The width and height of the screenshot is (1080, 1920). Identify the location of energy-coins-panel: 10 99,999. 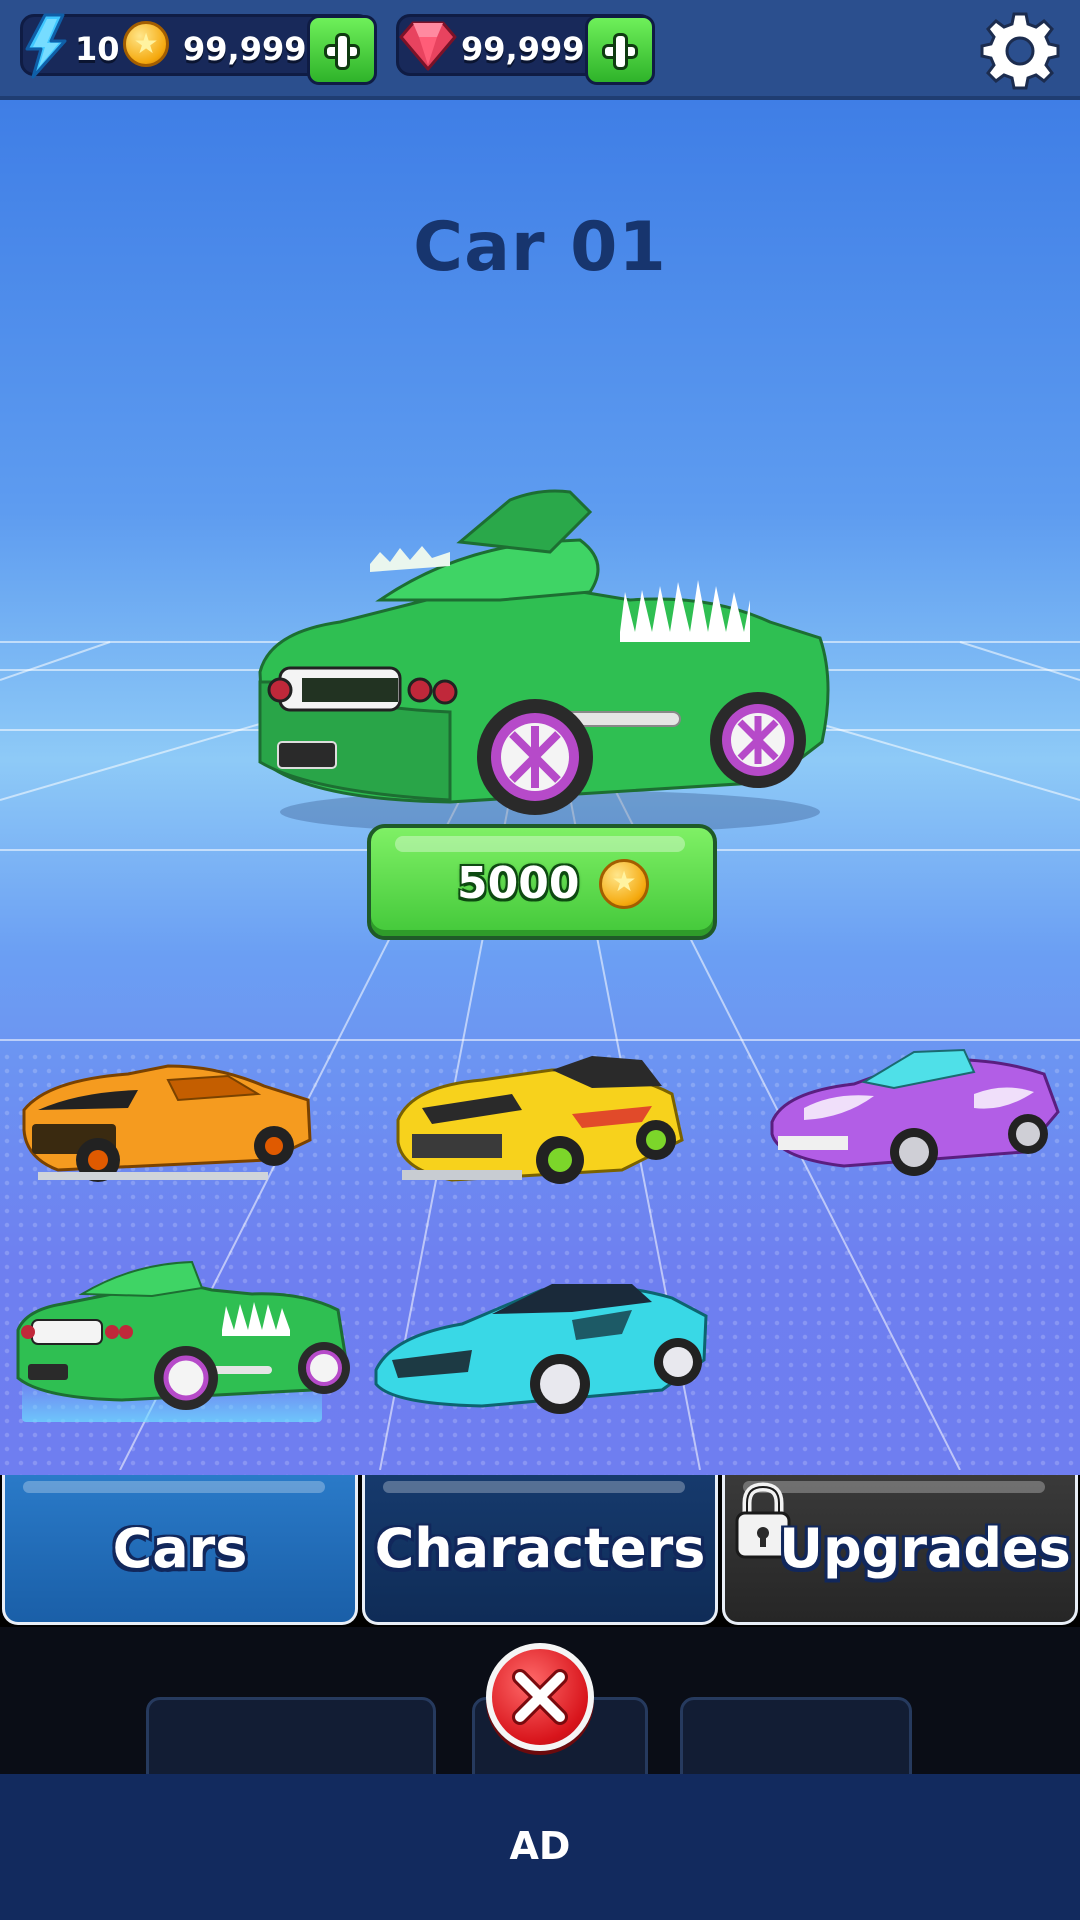
(198, 49).